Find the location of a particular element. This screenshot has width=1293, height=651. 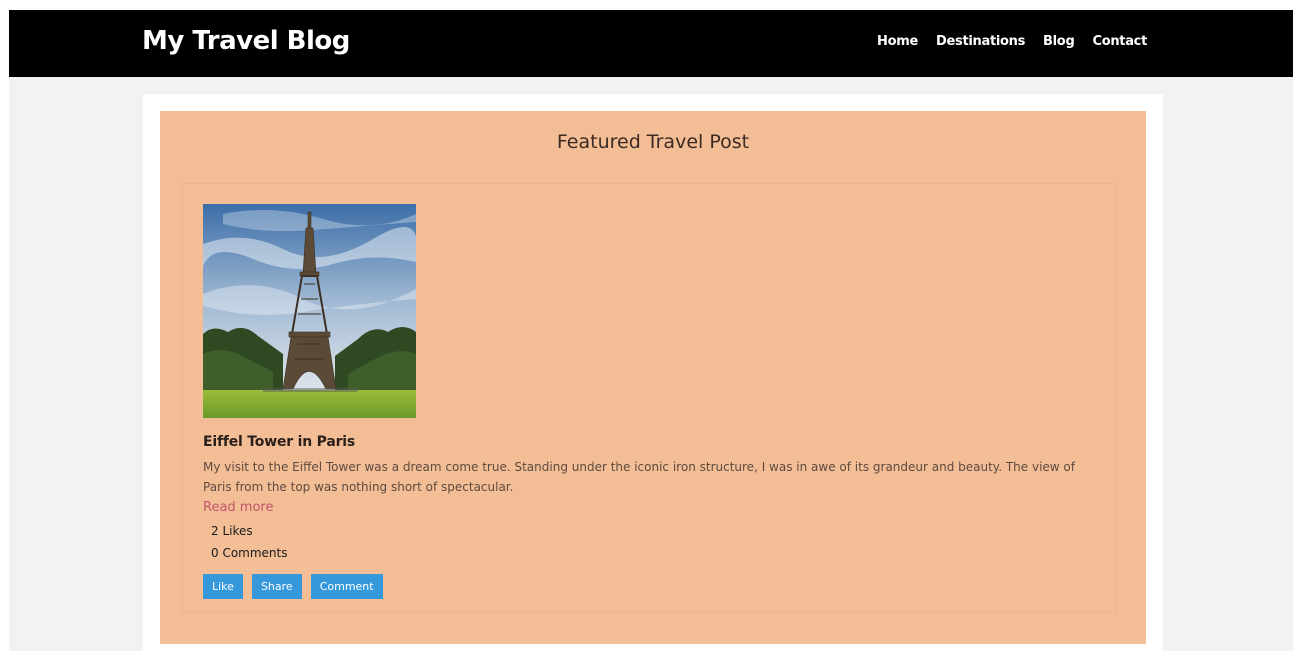

nav-home-link: Home is located at coordinates (897, 41).